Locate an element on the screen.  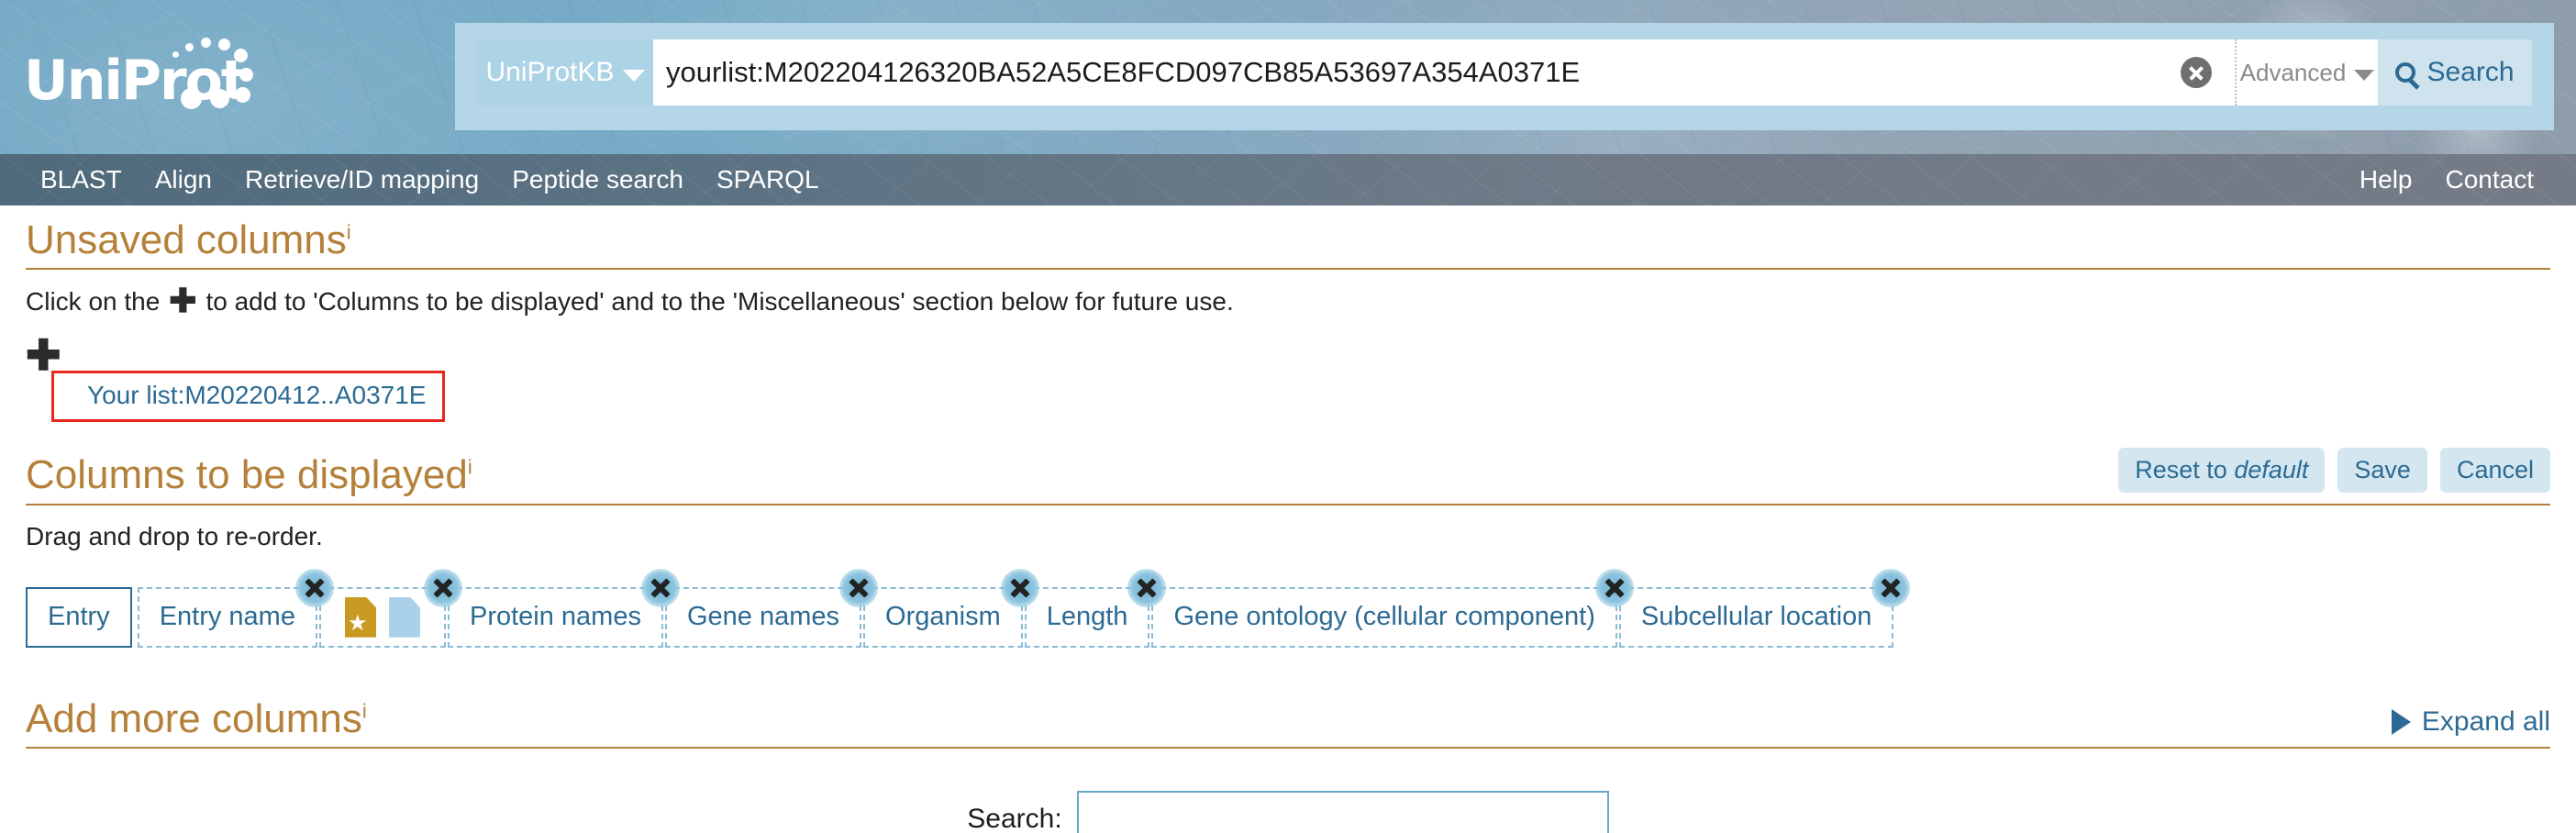
column-chip-protein-names: Protein names is located at coordinates (563, 608).